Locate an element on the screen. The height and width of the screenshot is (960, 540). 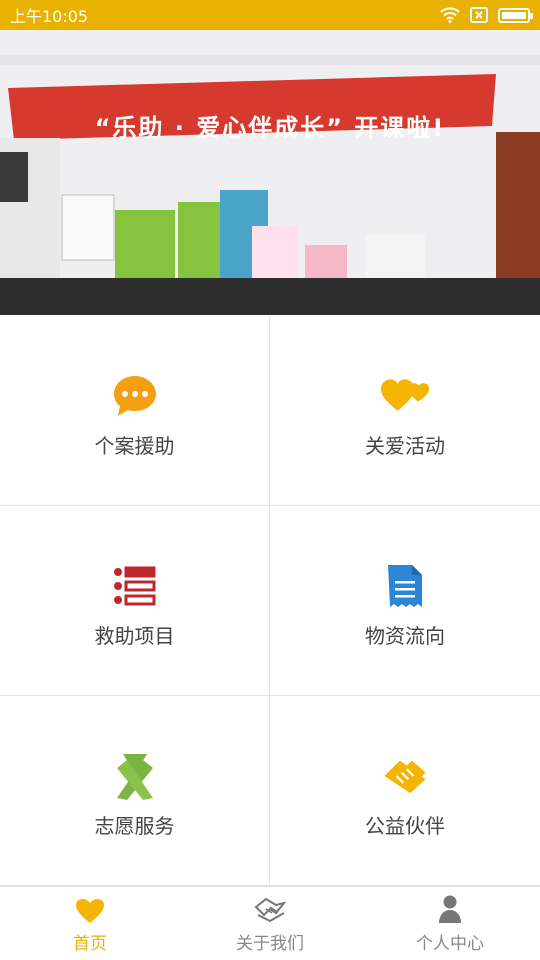
bottom-tab-bar: 首页 关于我们 个人中心 is located at coordinates (270, 923).